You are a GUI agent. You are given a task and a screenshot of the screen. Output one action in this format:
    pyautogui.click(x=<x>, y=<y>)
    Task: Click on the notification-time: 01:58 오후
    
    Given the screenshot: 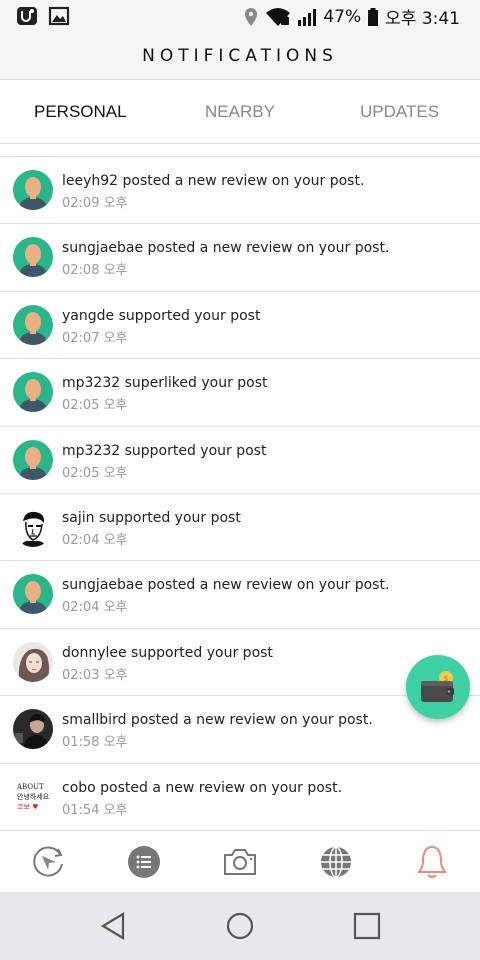 What is the action you would take?
    pyautogui.click(x=95, y=743)
    